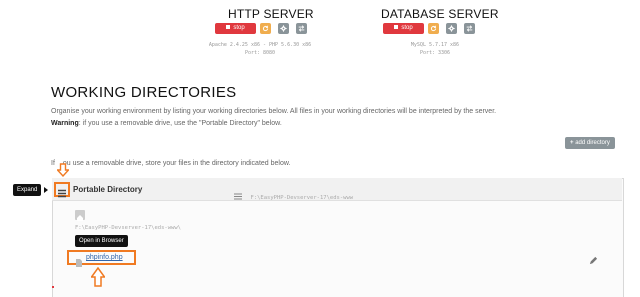 The image size is (640, 297). What do you see at coordinates (260, 53) in the screenshot?
I see `http-server-port: Port: 8080` at bounding box center [260, 53].